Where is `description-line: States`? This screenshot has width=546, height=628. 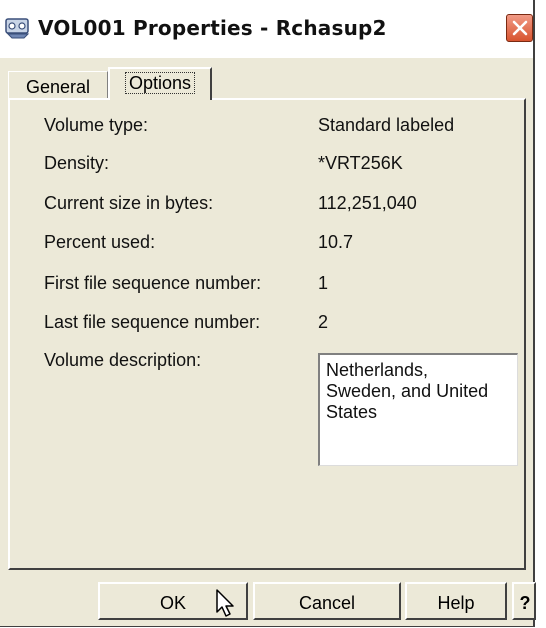 description-line: States is located at coordinates (352, 412).